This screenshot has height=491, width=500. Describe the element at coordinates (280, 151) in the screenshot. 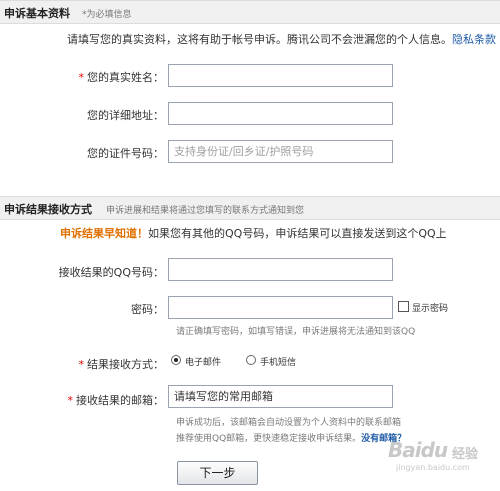

I see `id-number-input: 支持身份证/回乡证/护照号码` at that location.